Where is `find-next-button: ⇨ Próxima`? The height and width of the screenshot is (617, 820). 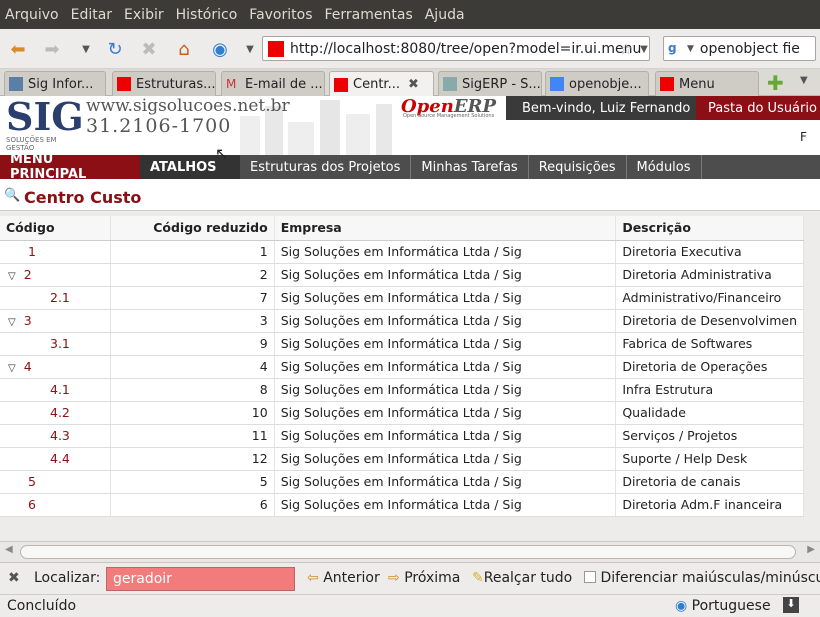 find-next-button: ⇨ Próxima is located at coordinates (424, 578).